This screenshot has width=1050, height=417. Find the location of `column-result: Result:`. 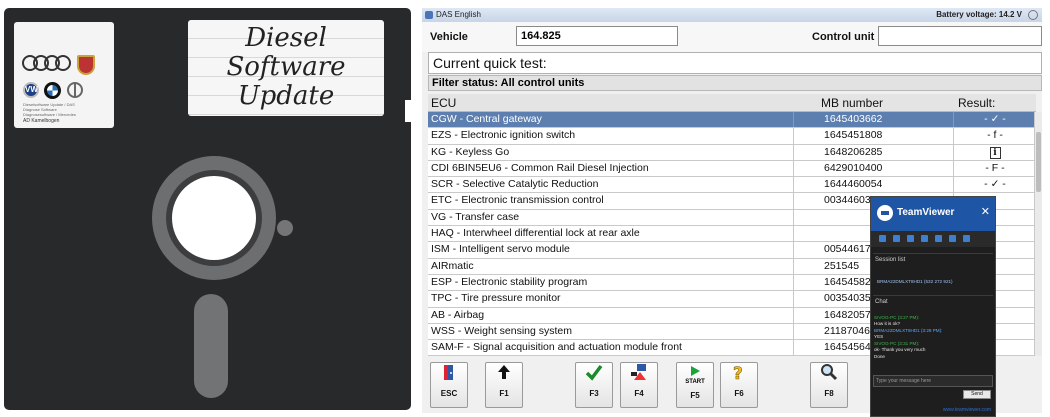

column-result: Result: is located at coordinates (976, 103).